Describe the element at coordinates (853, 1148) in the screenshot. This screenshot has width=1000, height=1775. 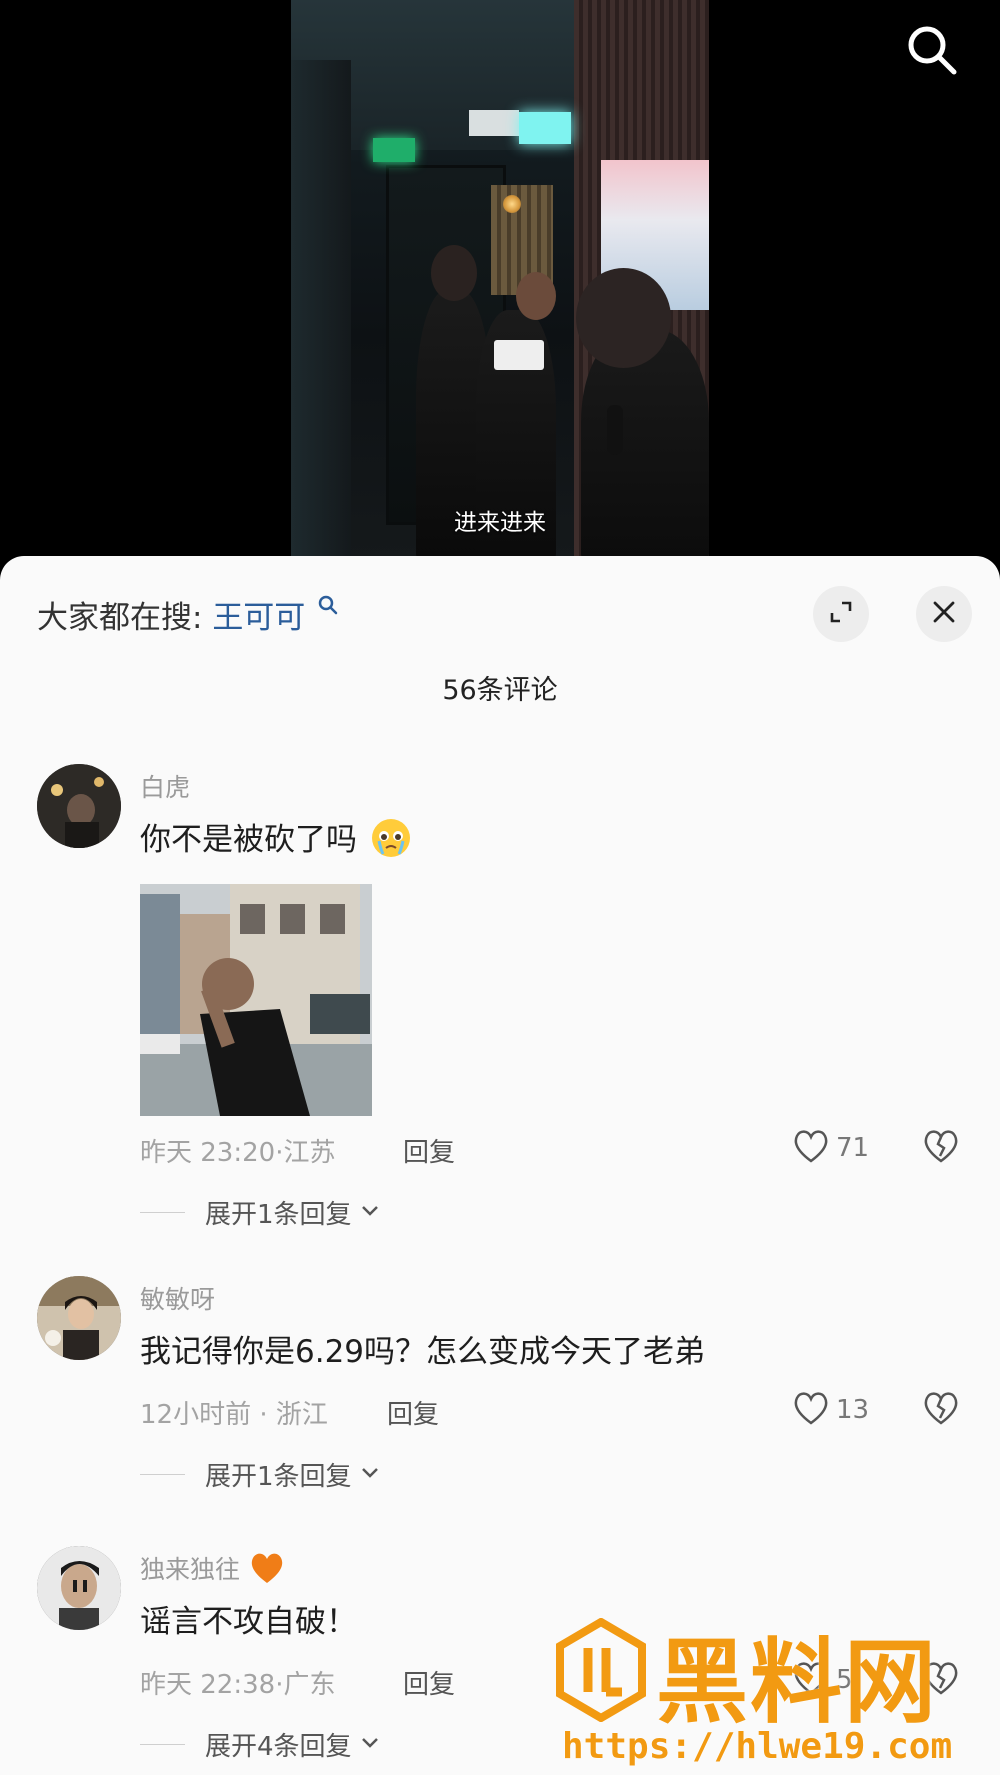
I see `like-count: 71` at that location.